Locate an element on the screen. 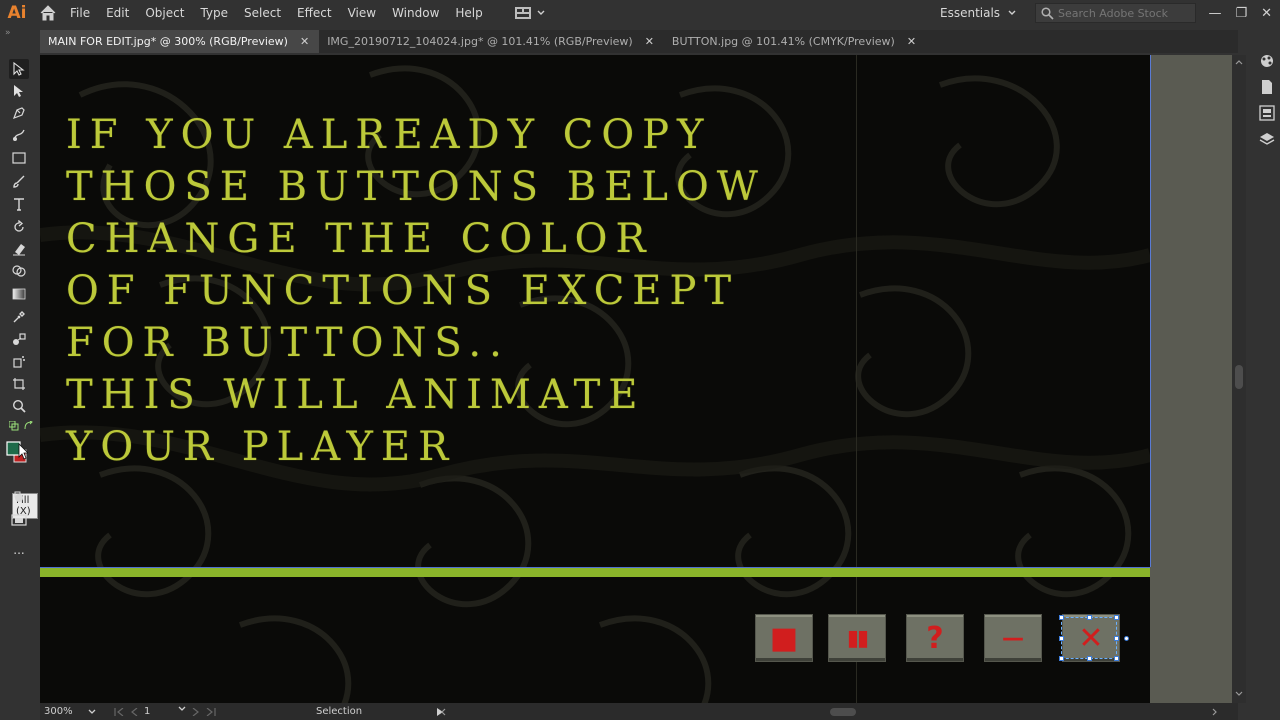 This screenshot has width=1280, height=720. stop-button-art: ■ is located at coordinates (784, 638).